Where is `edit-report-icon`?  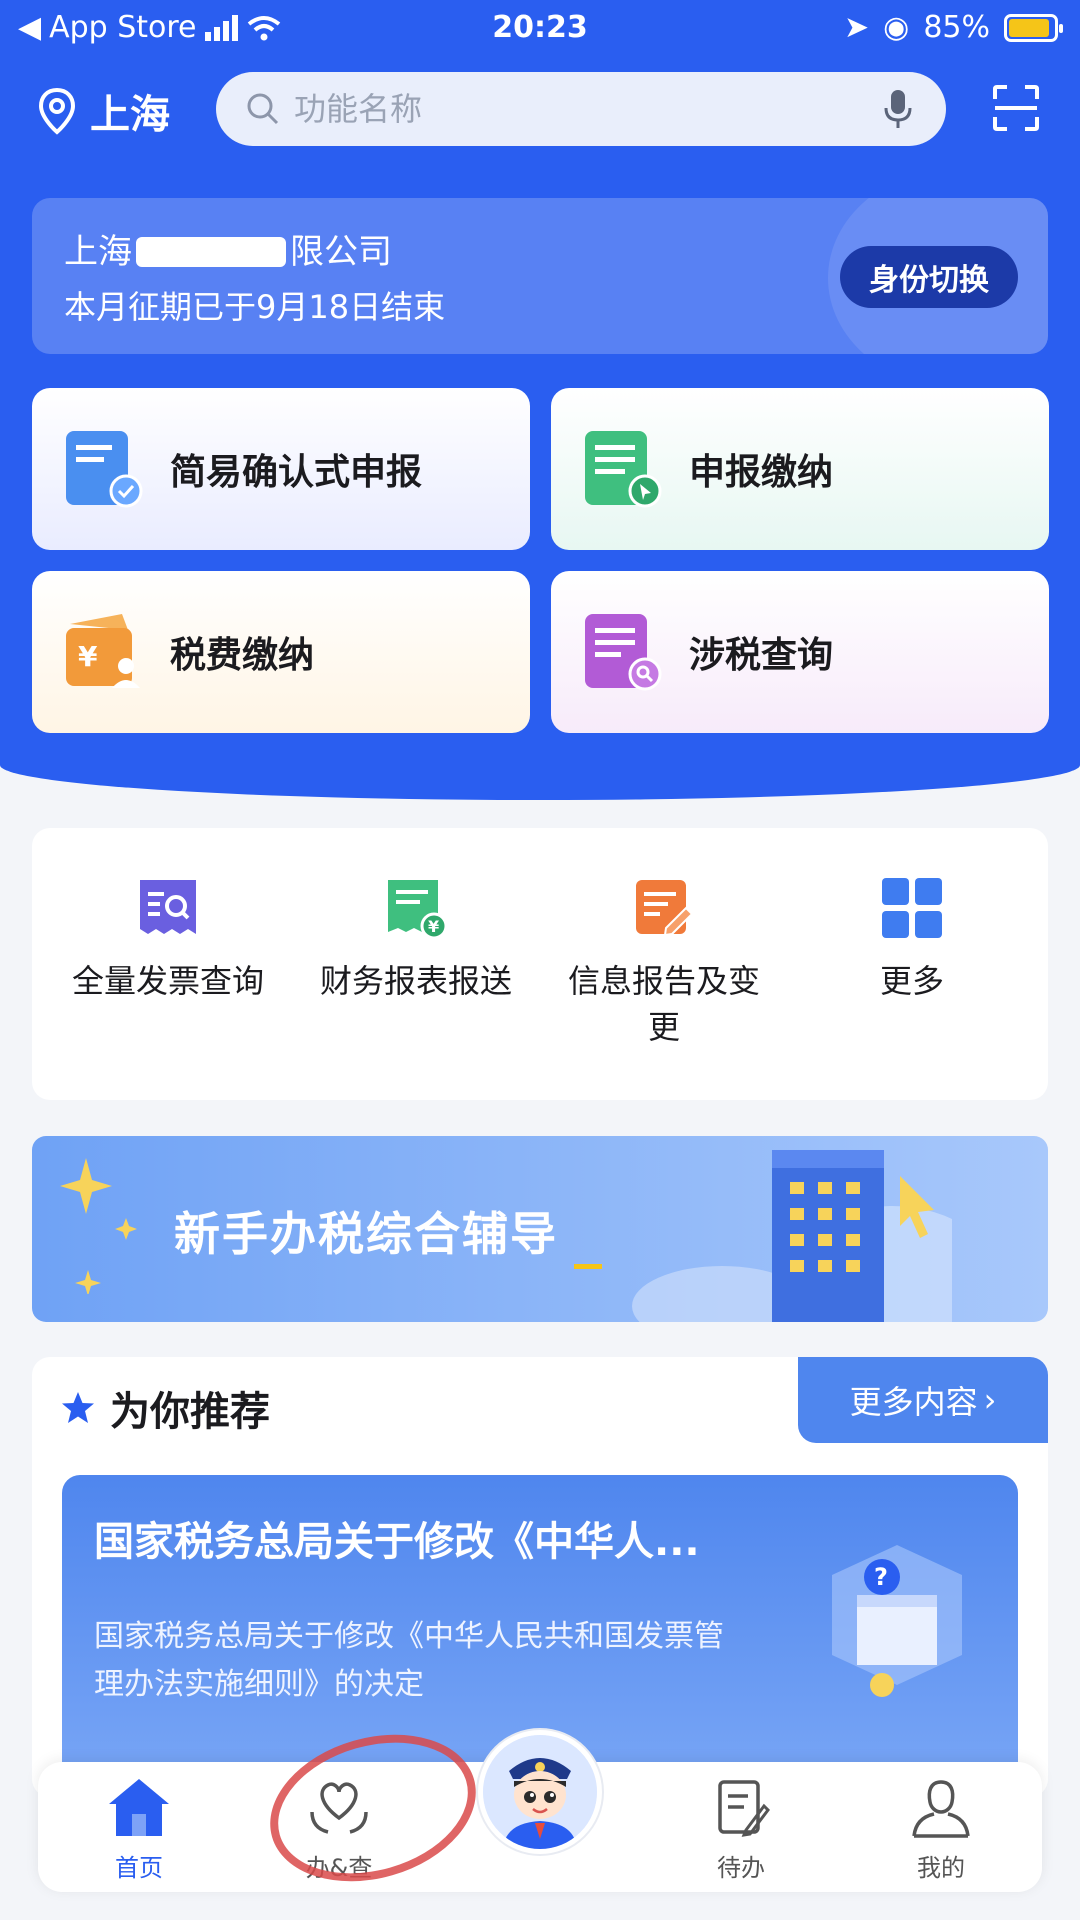 edit-report-icon is located at coordinates (665, 908).